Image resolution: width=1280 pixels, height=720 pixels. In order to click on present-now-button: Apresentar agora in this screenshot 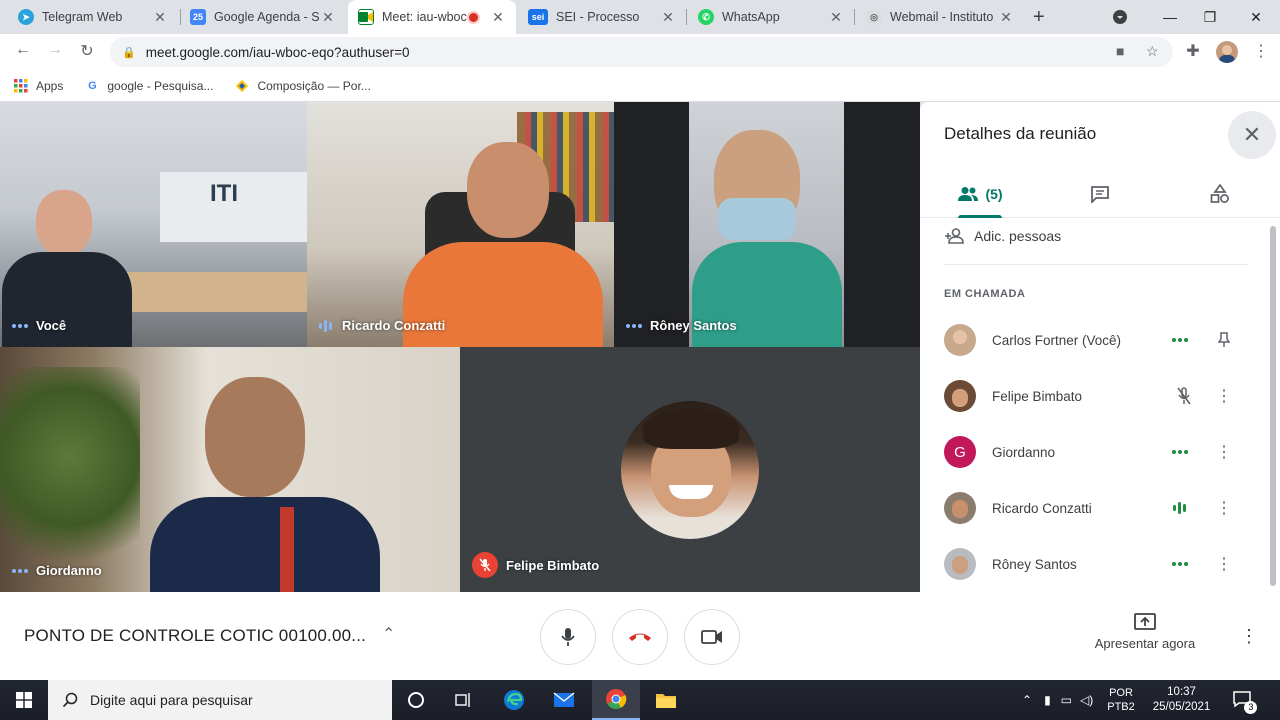, I will do `click(1145, 631)`.